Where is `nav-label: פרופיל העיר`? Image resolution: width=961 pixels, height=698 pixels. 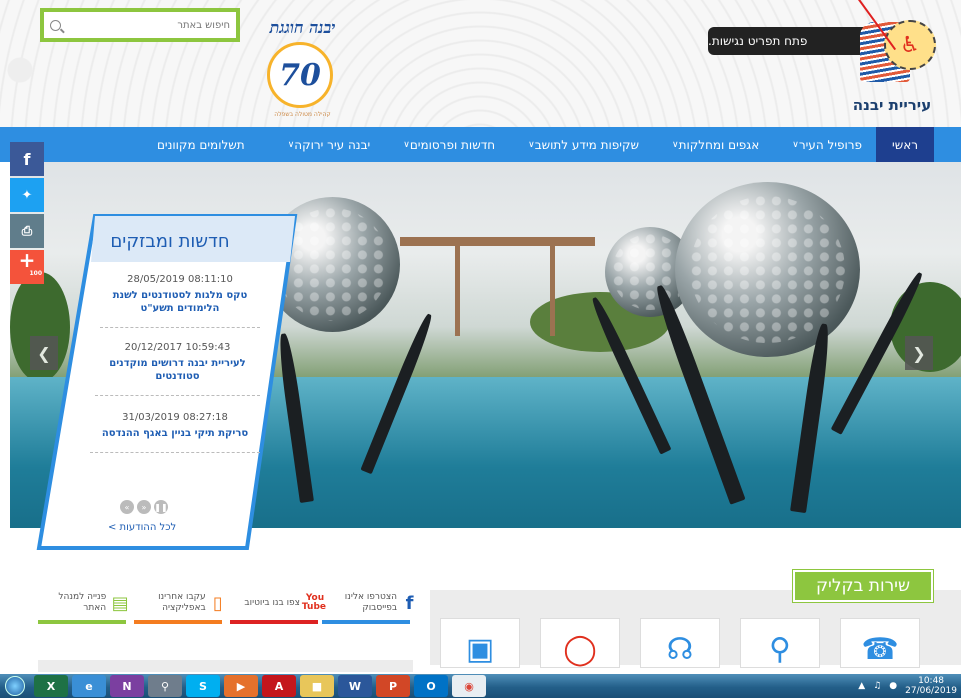
nav-label: פרופיל העיר is located at coordinates (830, 144).